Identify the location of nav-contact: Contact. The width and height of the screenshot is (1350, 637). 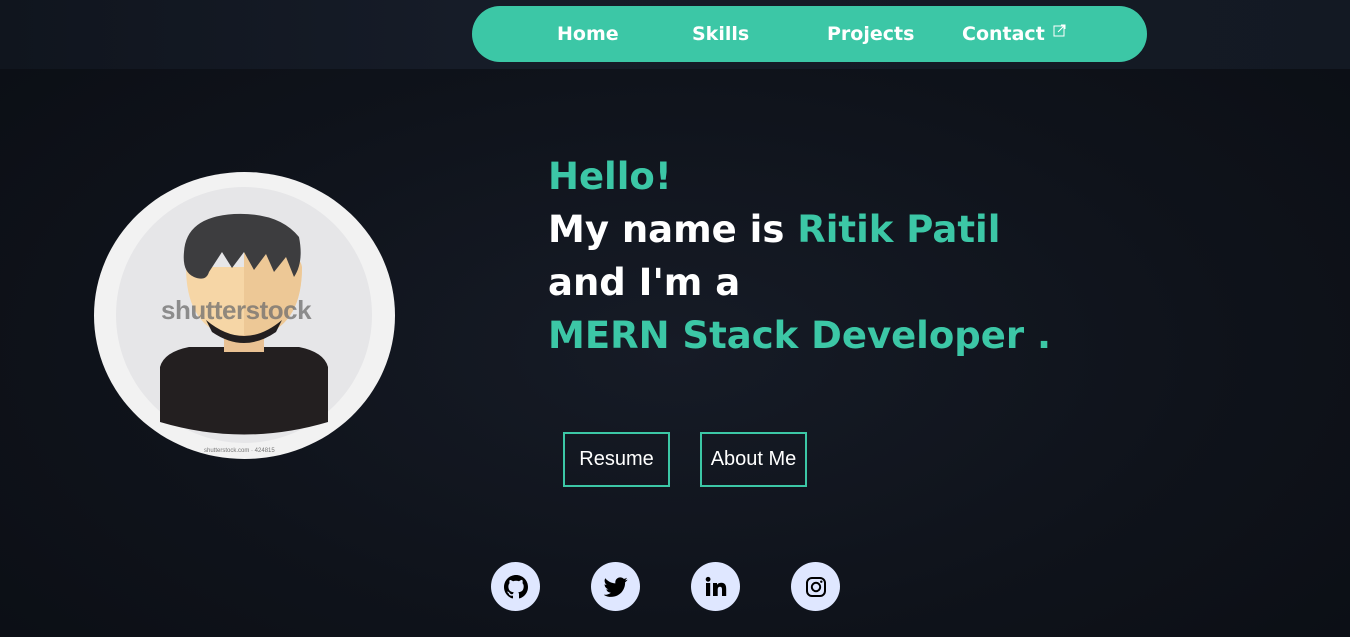
(1003, 34).